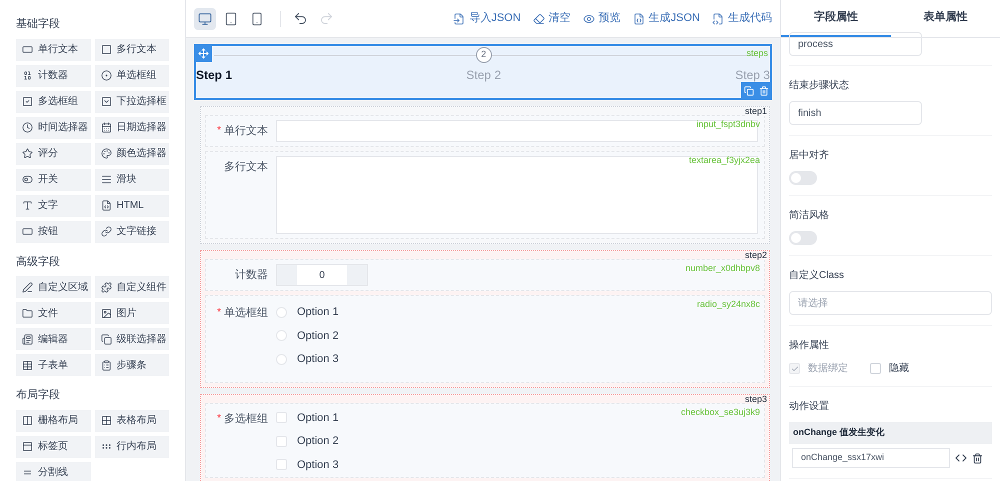 The height and width of the screenshot is (481, 1000). I want to click on palette-item: 评分, so click(53, 153).